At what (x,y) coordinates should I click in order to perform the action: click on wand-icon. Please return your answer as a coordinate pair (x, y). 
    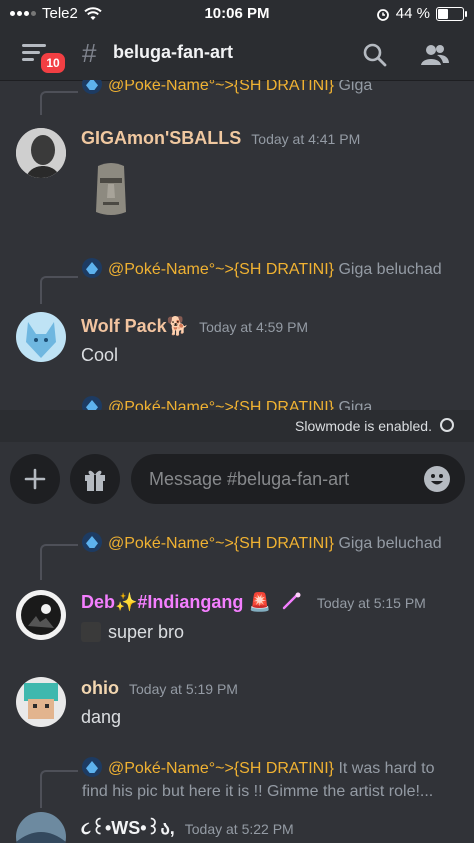
    Looking at the image, I should click on (291, 601).